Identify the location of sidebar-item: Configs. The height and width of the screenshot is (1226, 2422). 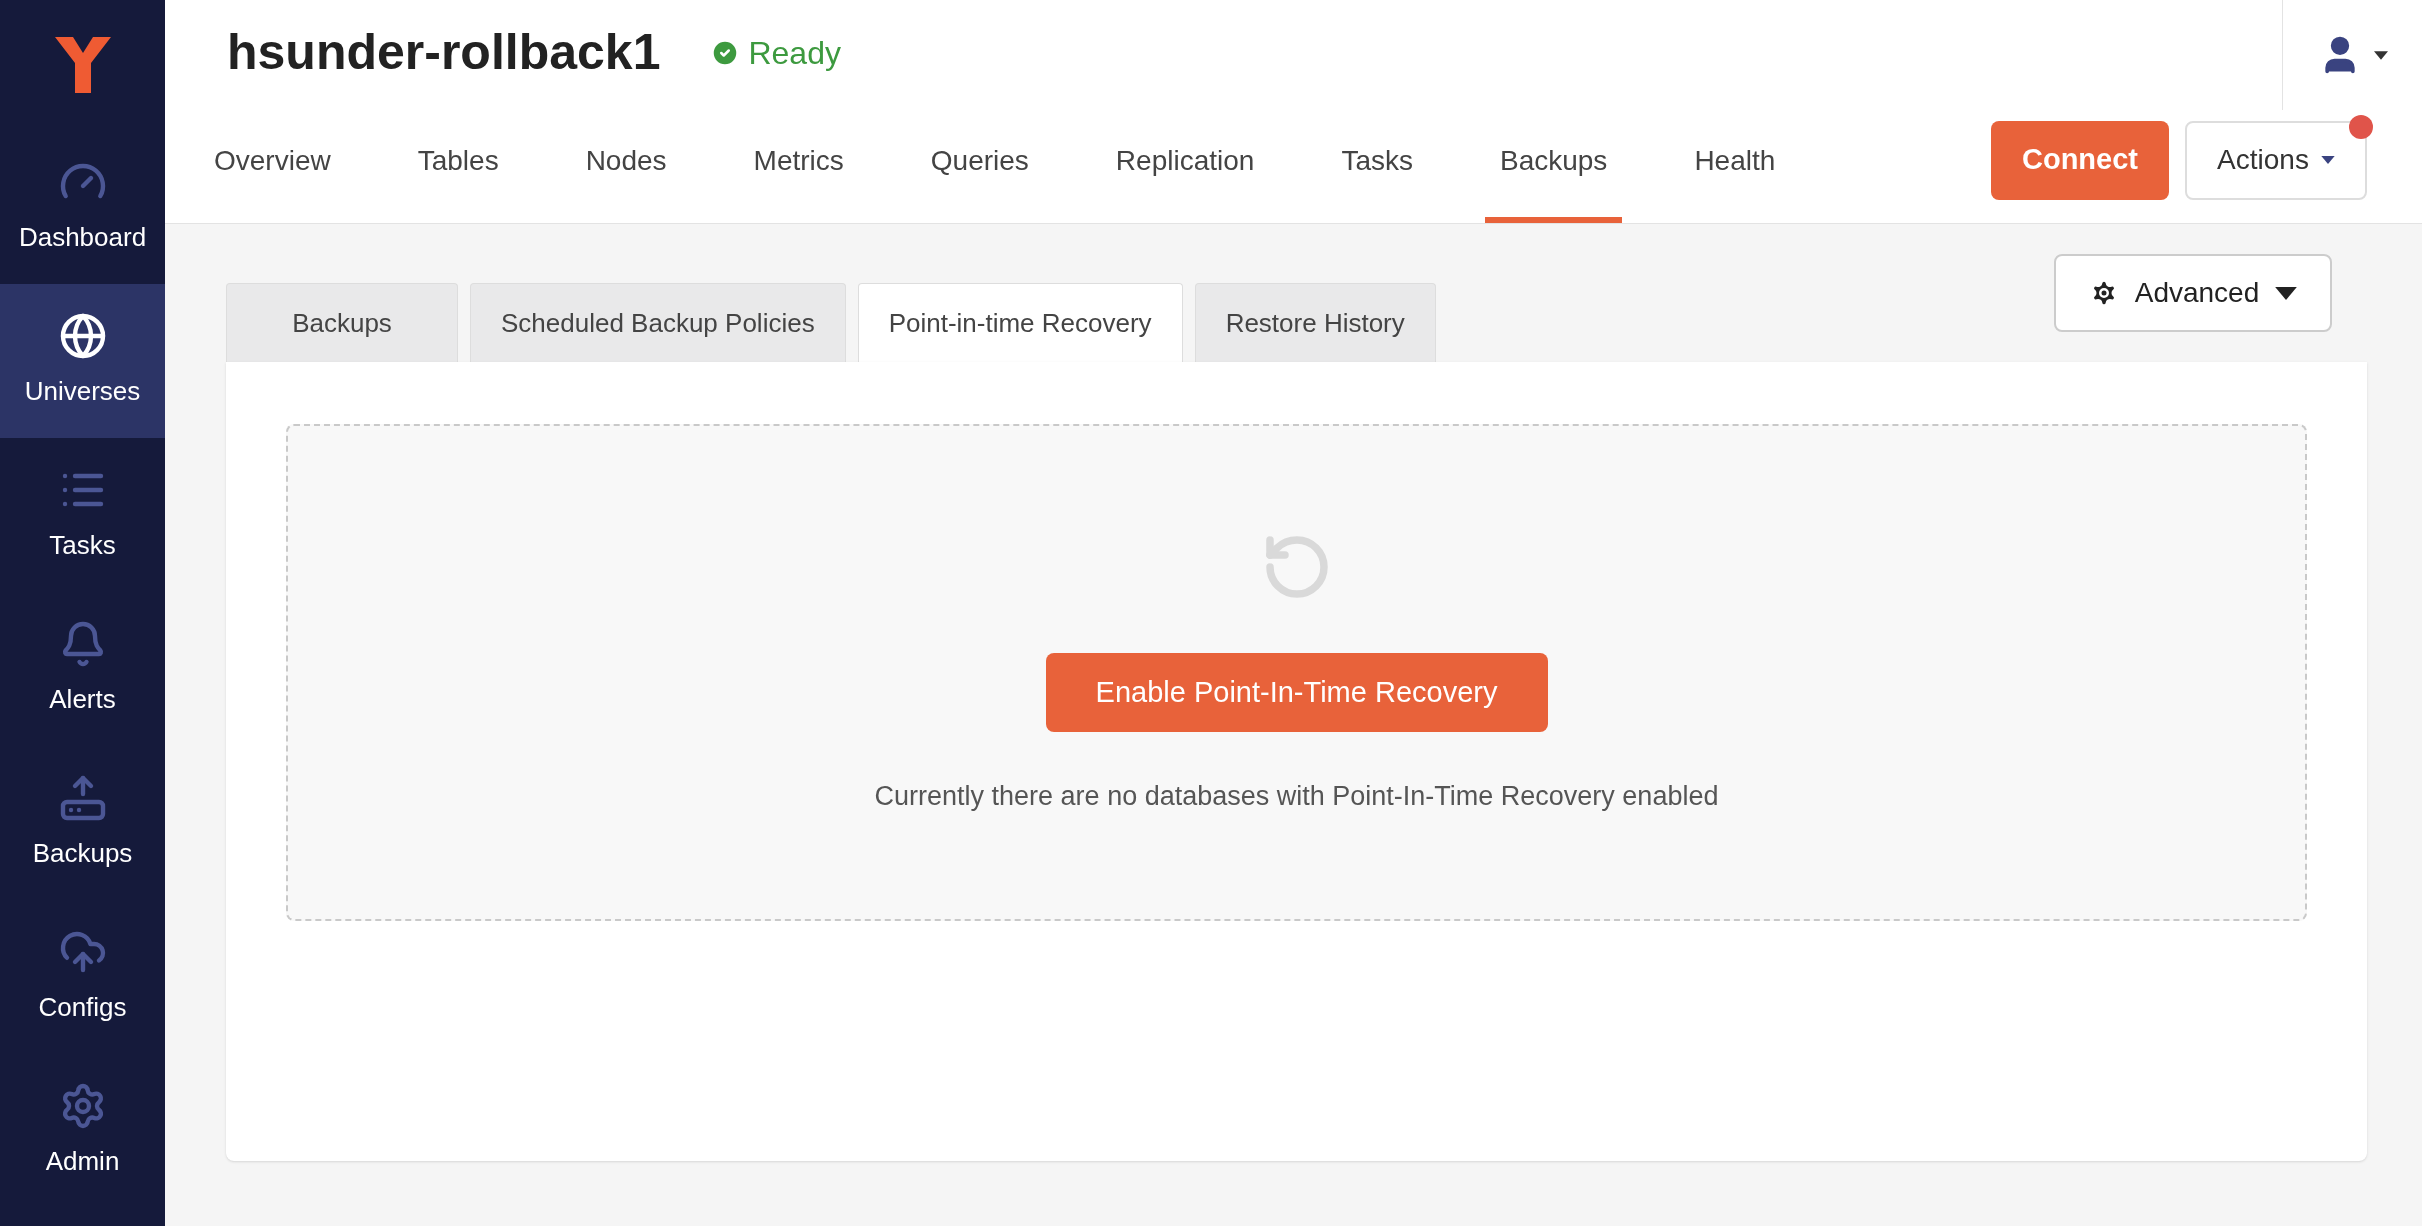
(82, 977).